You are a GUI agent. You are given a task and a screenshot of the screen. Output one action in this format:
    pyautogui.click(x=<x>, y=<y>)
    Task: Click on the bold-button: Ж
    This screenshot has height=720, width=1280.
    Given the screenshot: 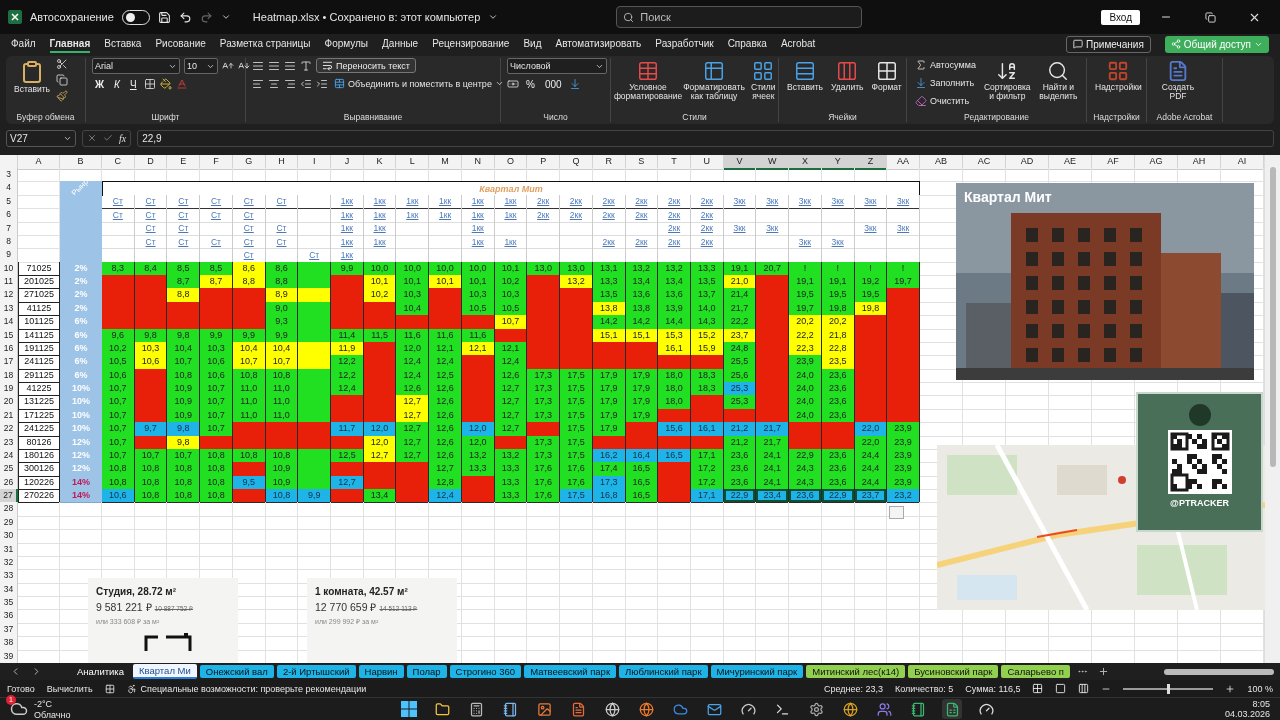 What is the action you would take?
    pyautogui.click(x=100, y=84)
    